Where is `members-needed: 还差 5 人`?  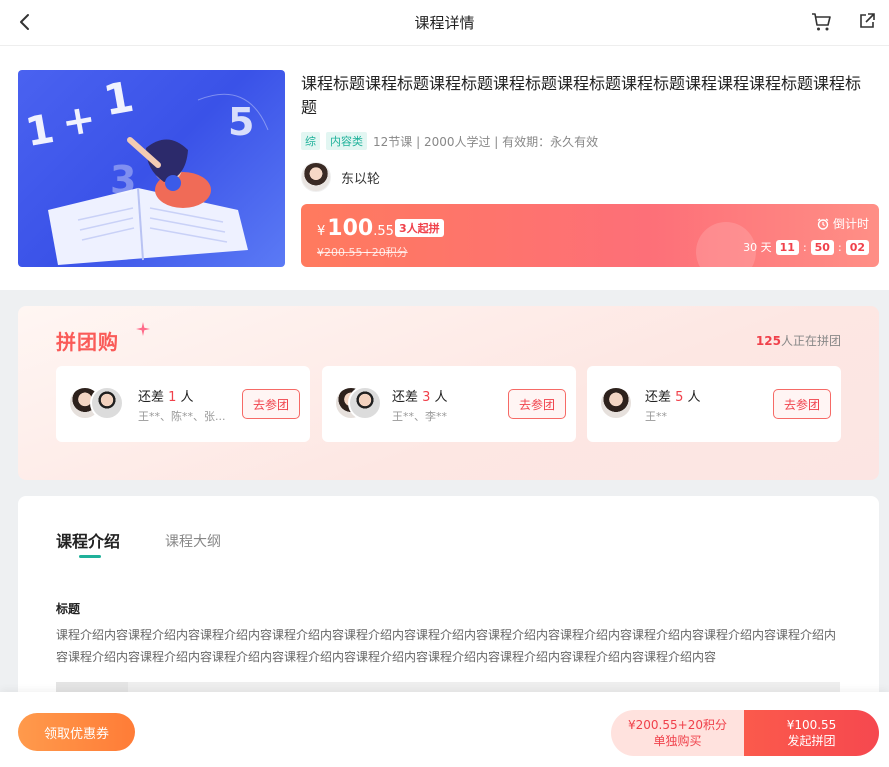
members-needed: 还差 5 人 is located at coordinates (673, 397).